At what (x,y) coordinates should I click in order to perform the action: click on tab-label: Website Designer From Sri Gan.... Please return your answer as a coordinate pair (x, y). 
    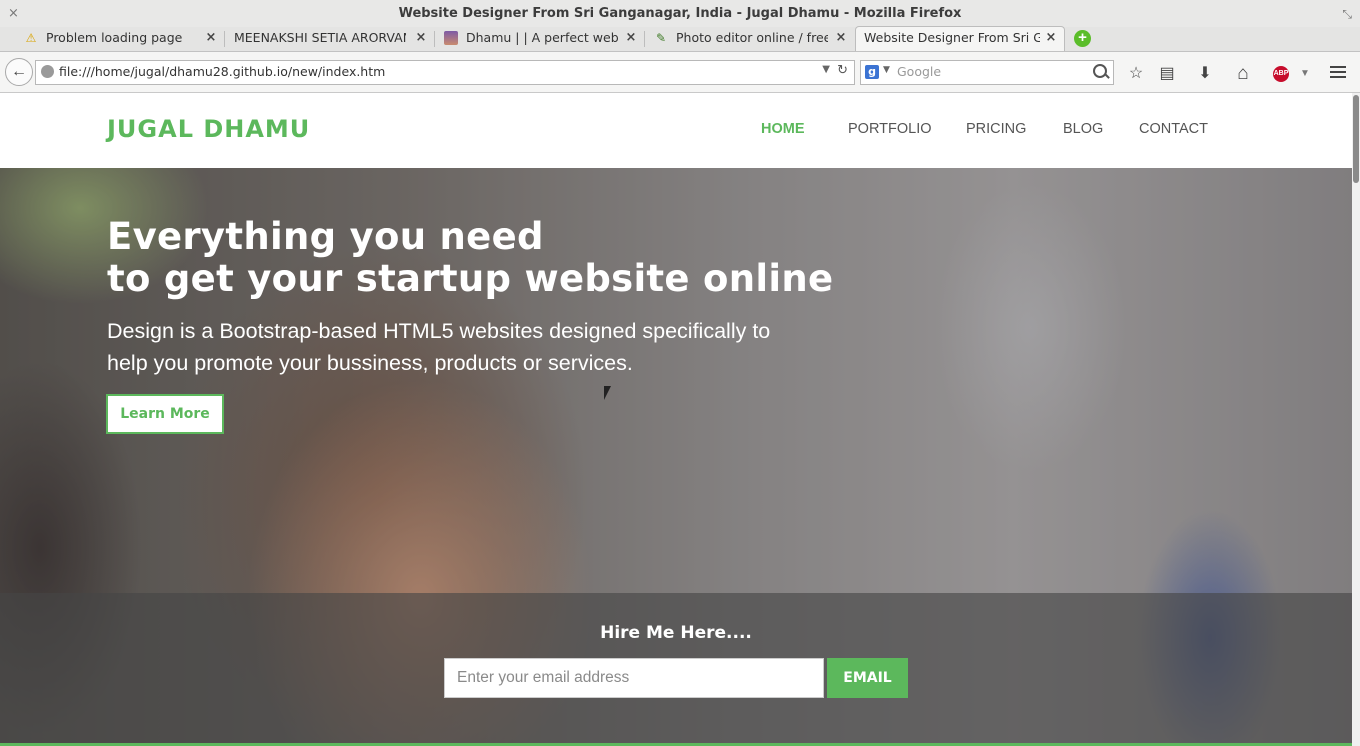
    Looking at the image, I should click on (952, 37).